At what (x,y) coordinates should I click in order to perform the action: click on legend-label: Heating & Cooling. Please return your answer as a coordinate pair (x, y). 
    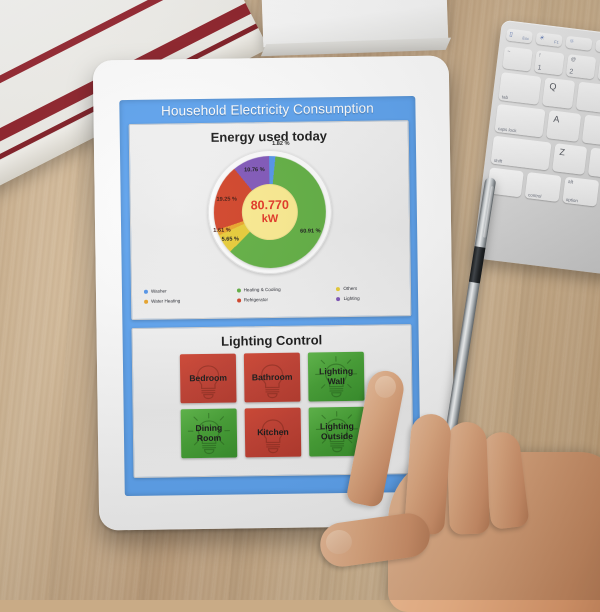
    Looking at the image, I should click on (262, 290).